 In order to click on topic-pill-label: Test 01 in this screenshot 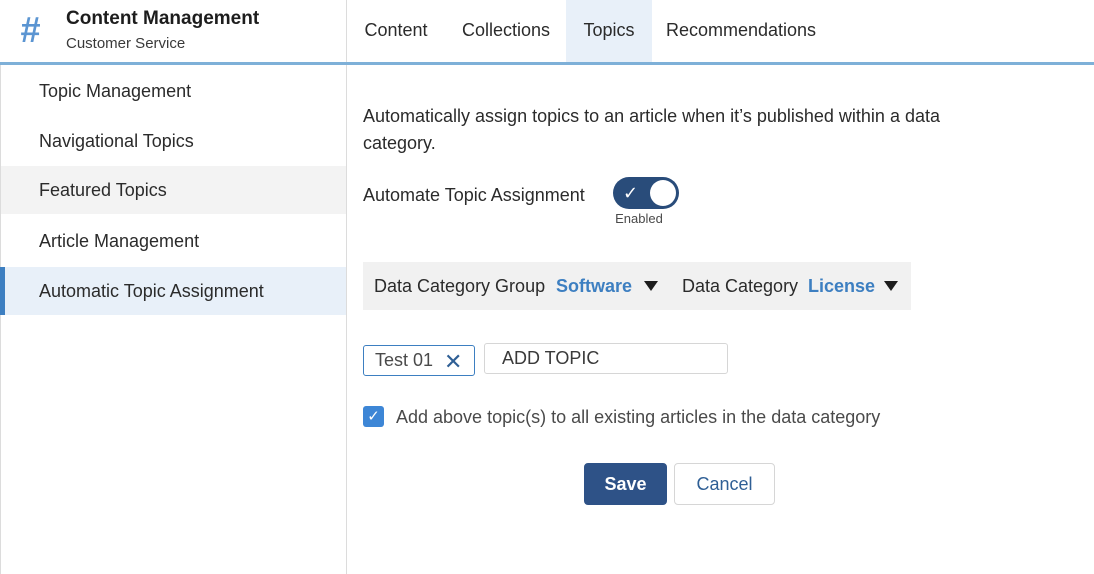, I will do `click(404, 360)`.